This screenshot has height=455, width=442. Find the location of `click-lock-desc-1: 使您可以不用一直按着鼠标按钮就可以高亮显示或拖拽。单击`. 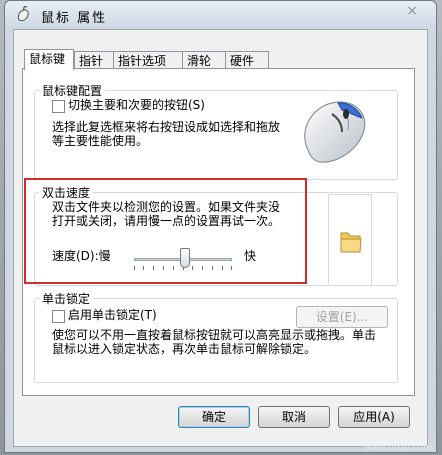

click-lock-desc-1: 使您可以不用一直按着鼠标按钮就可以高亮显示或拖拽。单击 is located at coordinates (214, 335).